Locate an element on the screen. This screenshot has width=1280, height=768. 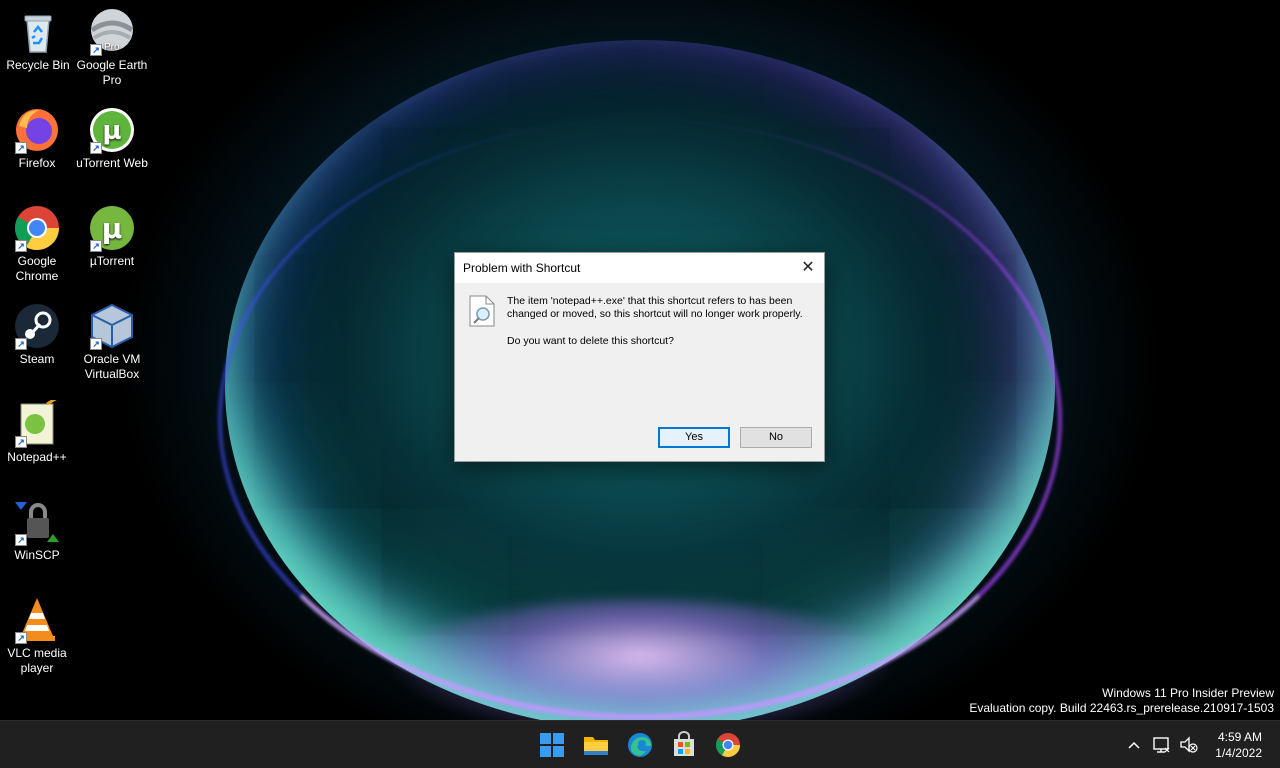
clock-date: 1/4/2022 is located at coordinates (1238, 753).